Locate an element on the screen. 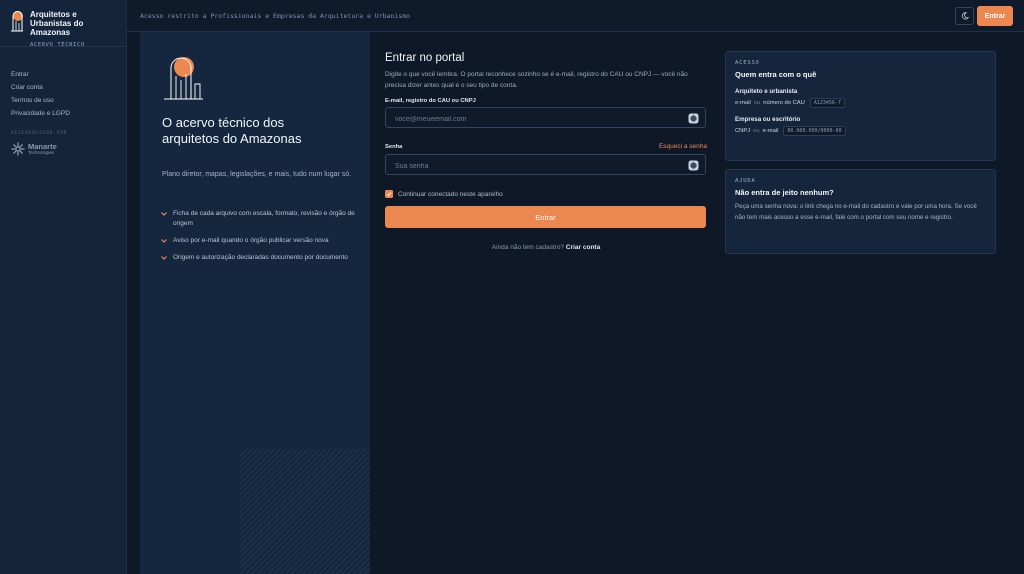 The width and height of the screenshot is (1024, 574). remember-me: Continuar conectado neste aparelho is located at coordinates (444, 194).